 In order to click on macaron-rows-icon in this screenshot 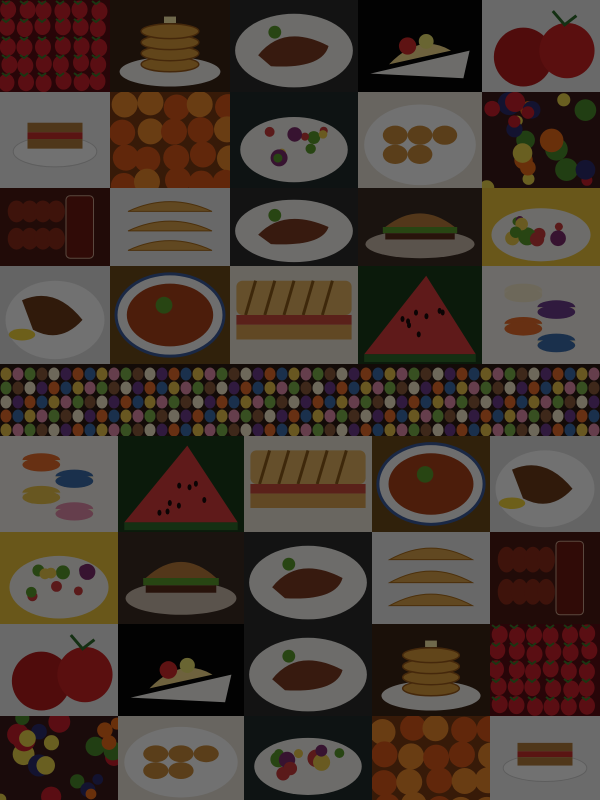, I will do `click(300, 400)`.